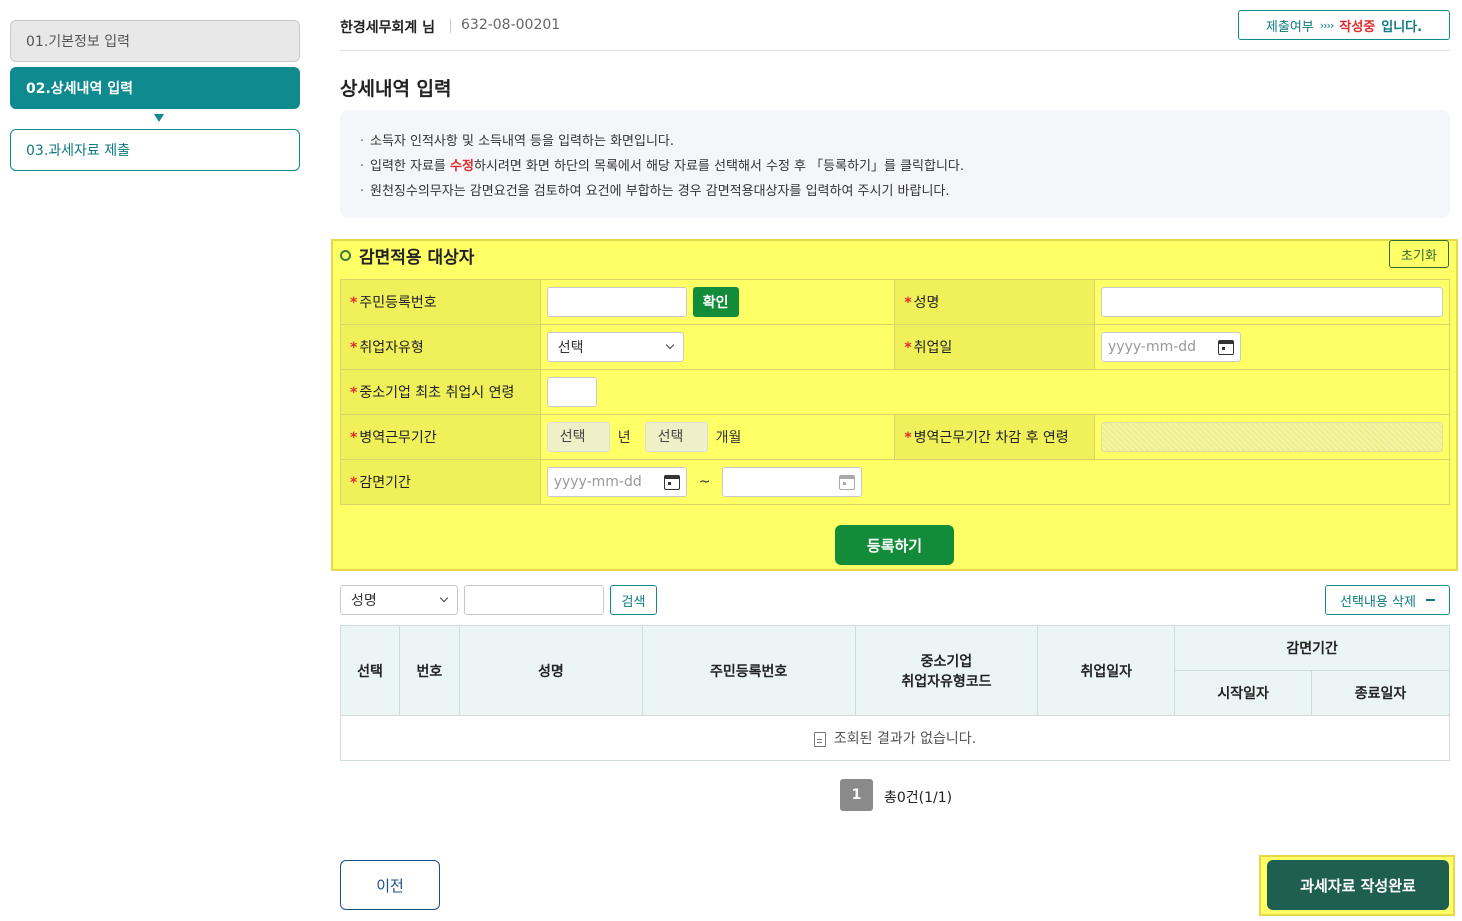  I want to click on search-input, so click(534, 600).